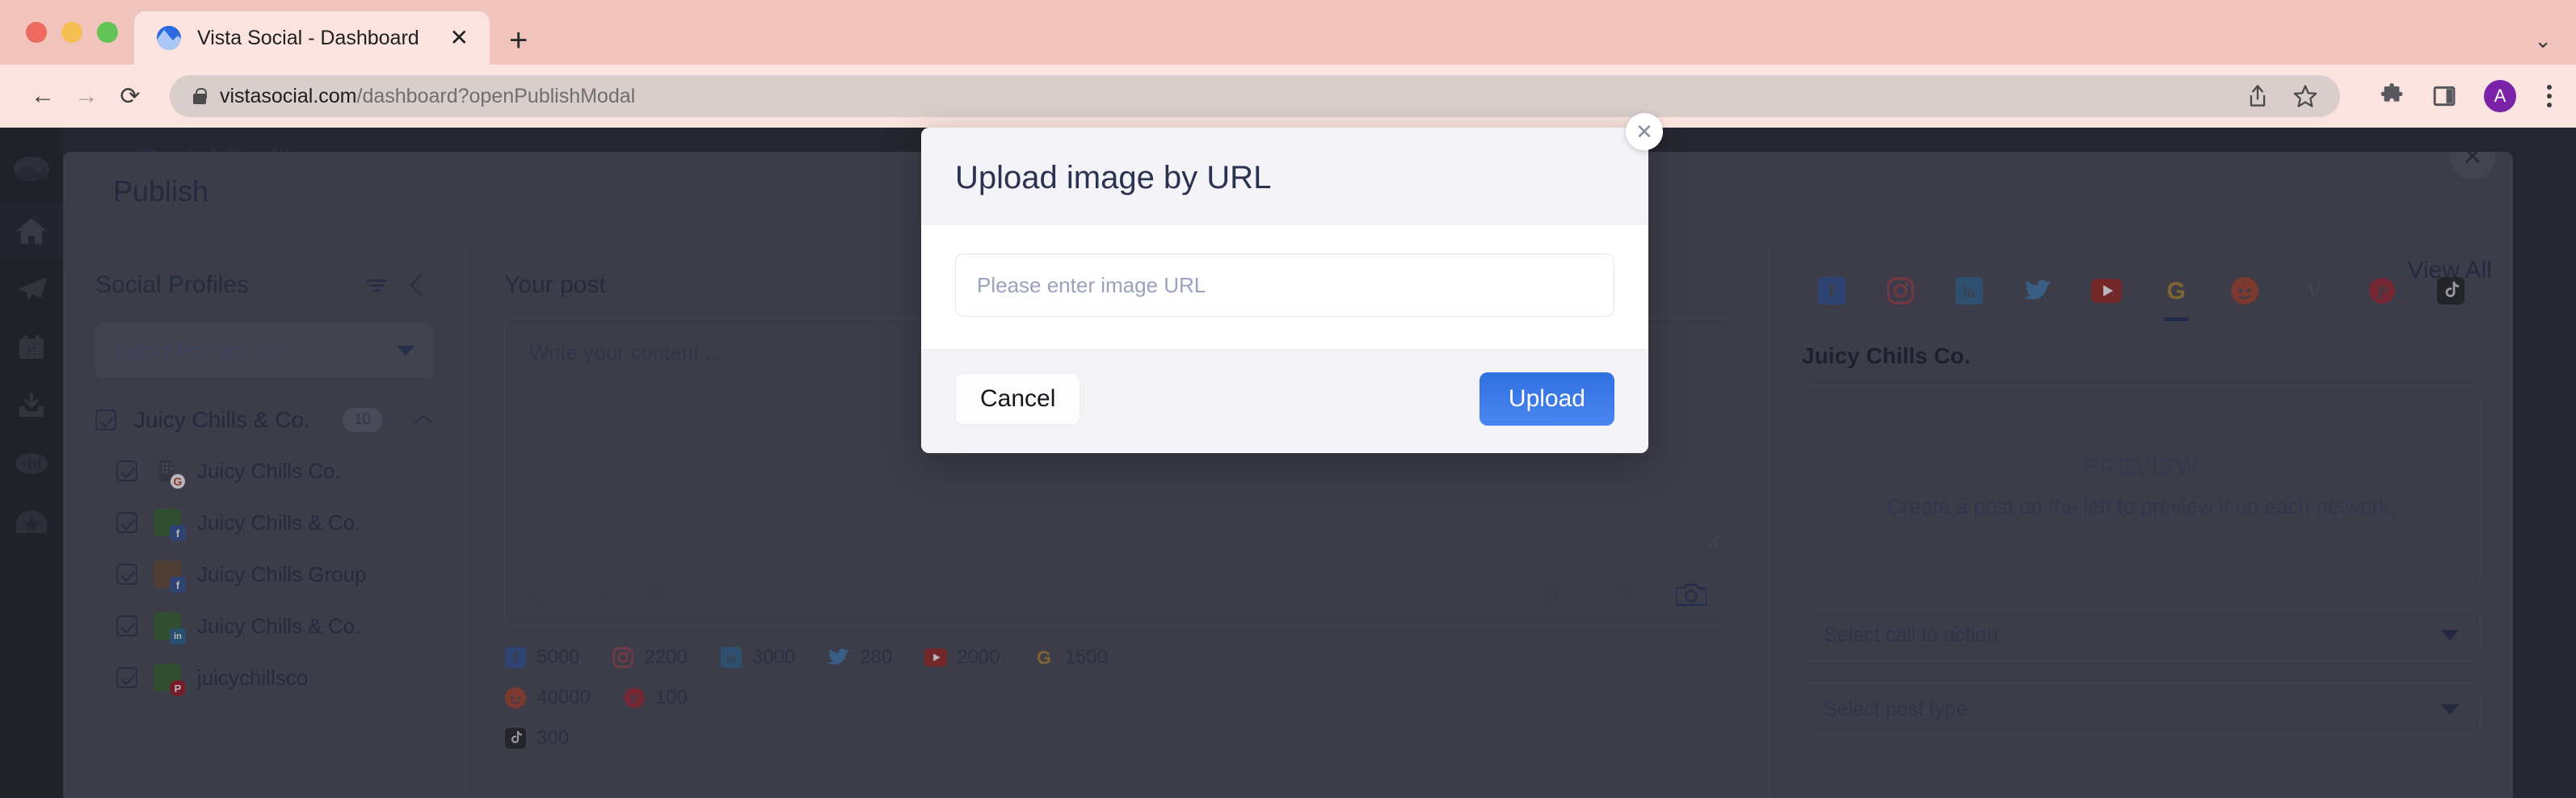  Describe the element at coordinates (1113, 177) in the screenshot. I see `modal-title: Upload image by URL` at that location.